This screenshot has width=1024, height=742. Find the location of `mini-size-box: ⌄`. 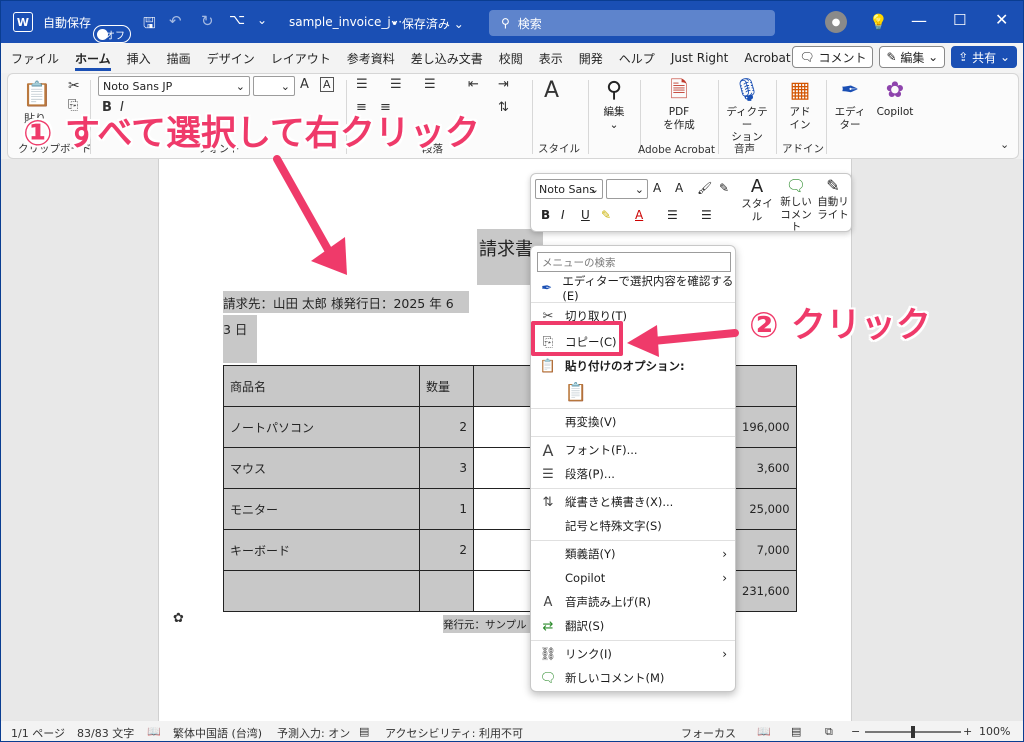

mini-size-box: ⌄ is located at coordinates (627, 189).